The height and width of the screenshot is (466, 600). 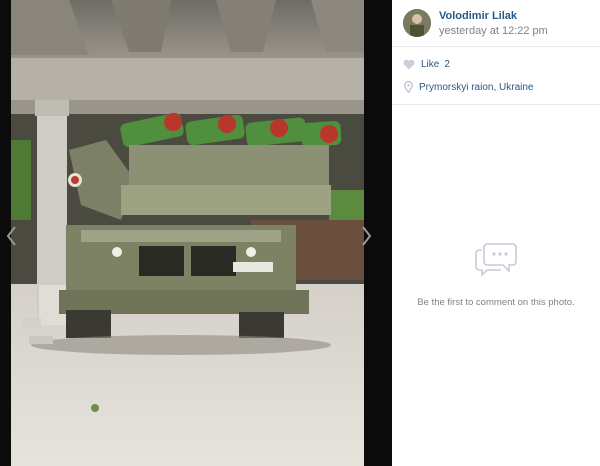 I want to click on author-header: Volodimir Lilak yesterday at 12:22 pm, so click(x=498, y=24).